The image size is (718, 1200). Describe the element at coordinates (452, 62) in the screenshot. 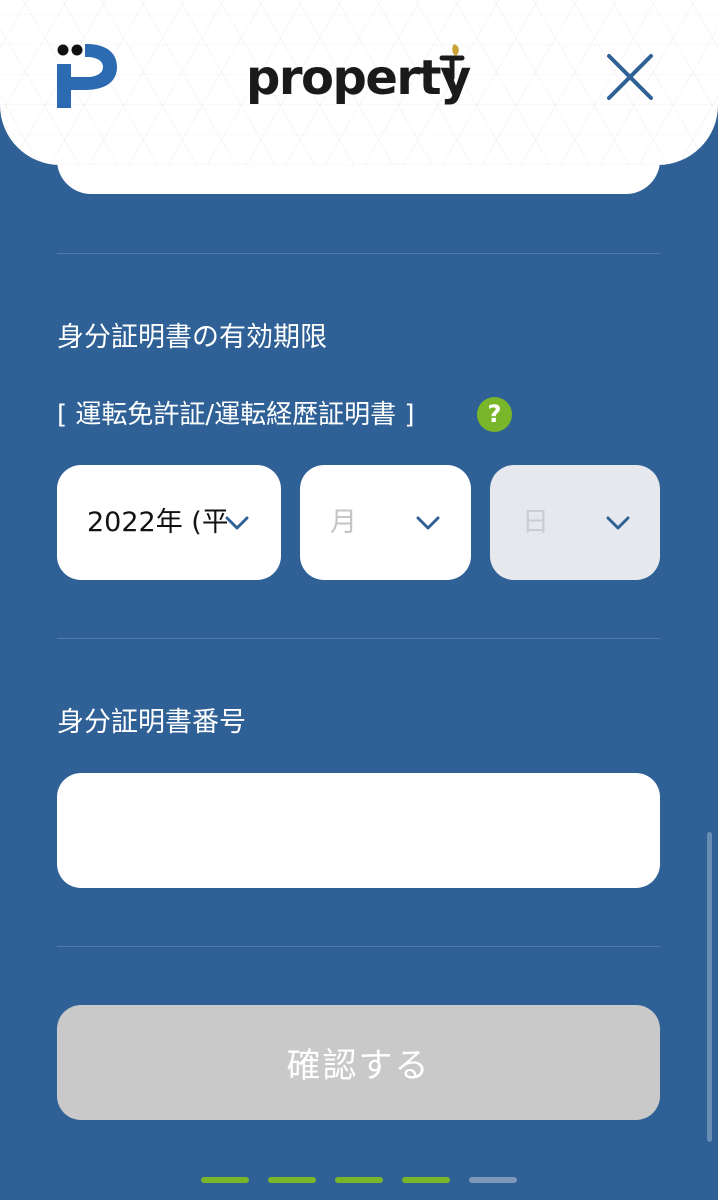

I see `brand-plus-icon` at that location.